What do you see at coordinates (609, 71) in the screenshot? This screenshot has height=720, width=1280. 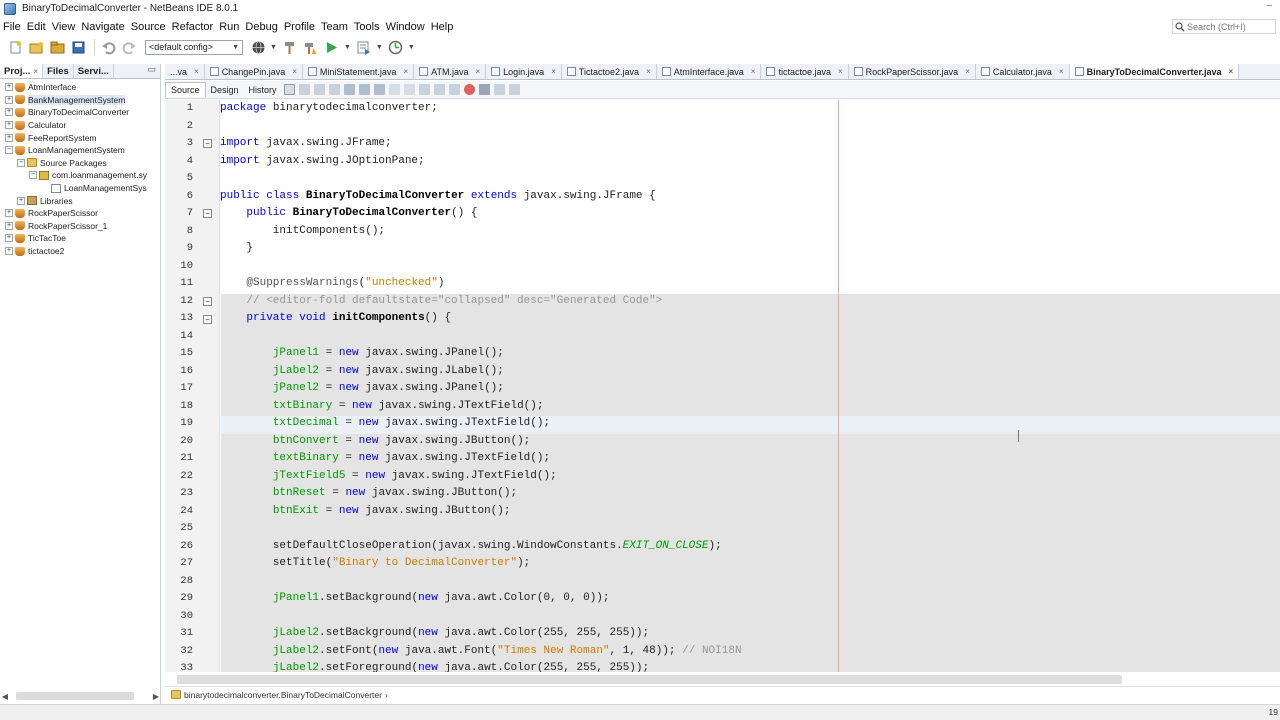 I see `file-tab: Tictactoe2.java ×` at bounding box center [609, 71].